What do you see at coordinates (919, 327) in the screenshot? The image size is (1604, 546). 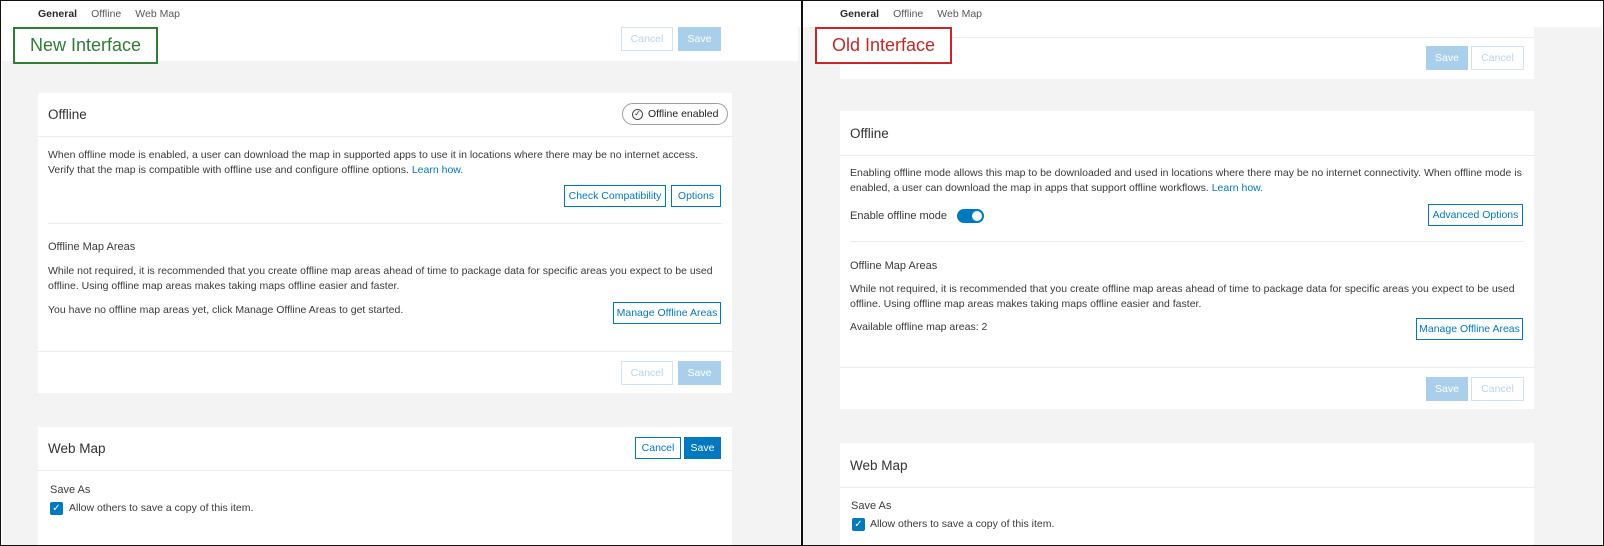 I see `offline-areas-status: Available offline map areas: 2` at bounding box center [919, 327].